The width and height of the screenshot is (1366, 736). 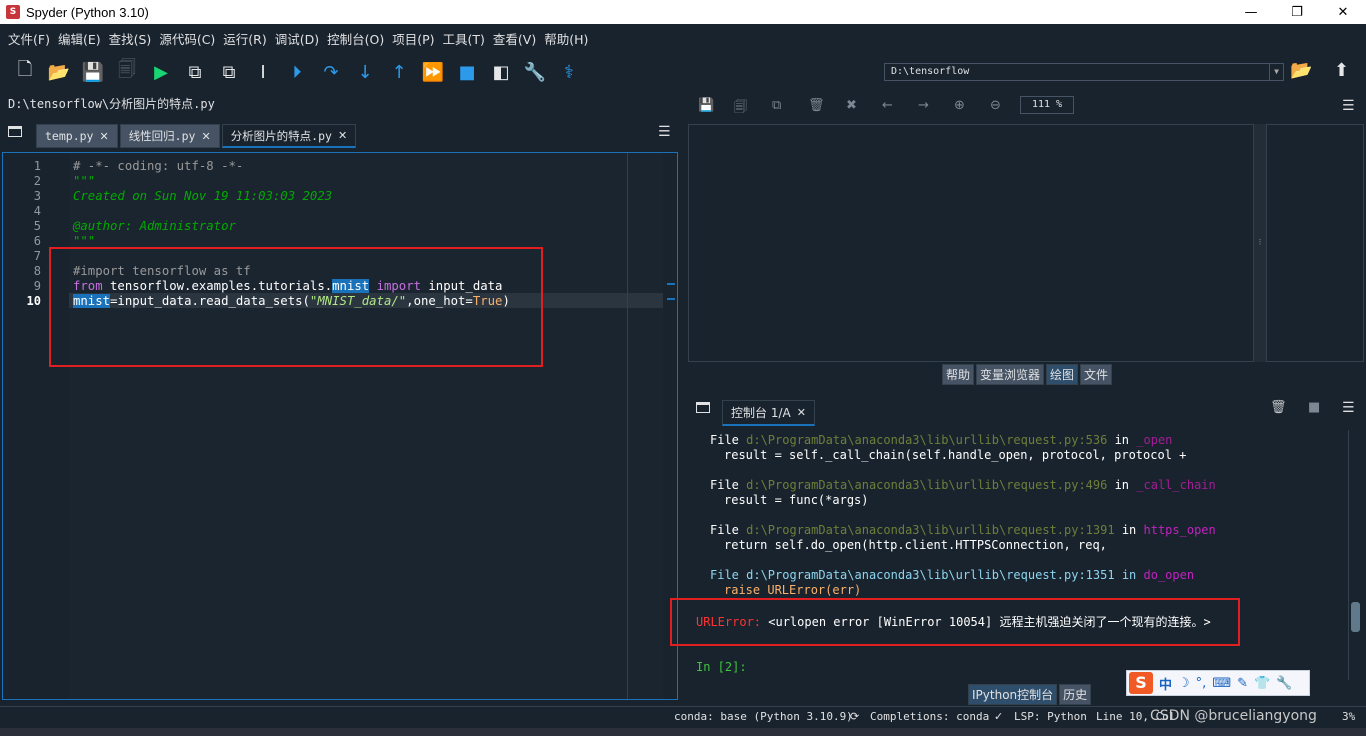 What do you see at coordinates (1184, 683) in the screenshot?
I see `moon-icon: ☽` at bounding box center [1184, 683].